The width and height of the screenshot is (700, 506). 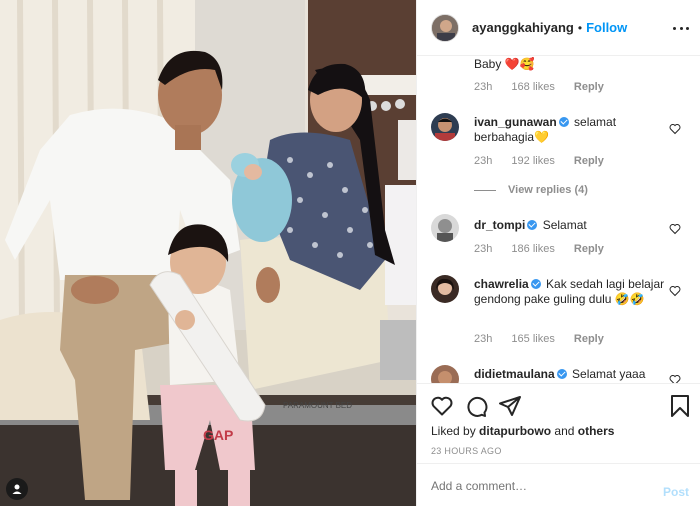 I want to click on commenter-username: ivan_gunawan, so click(x=515, y=122).